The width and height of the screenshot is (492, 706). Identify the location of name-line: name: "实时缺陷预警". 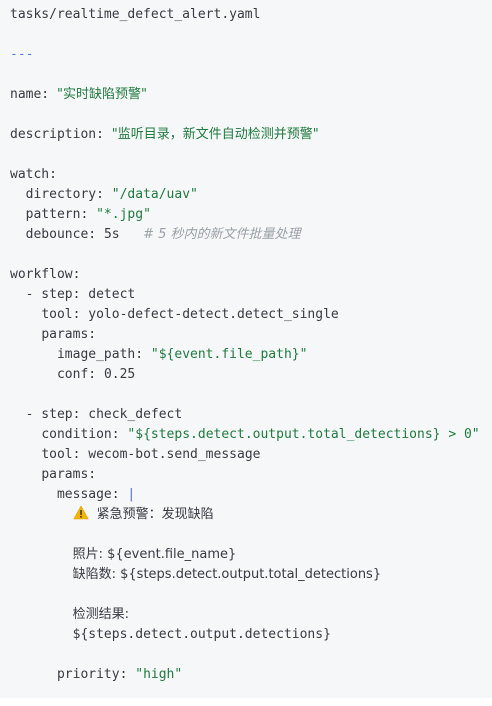
(78, 95).